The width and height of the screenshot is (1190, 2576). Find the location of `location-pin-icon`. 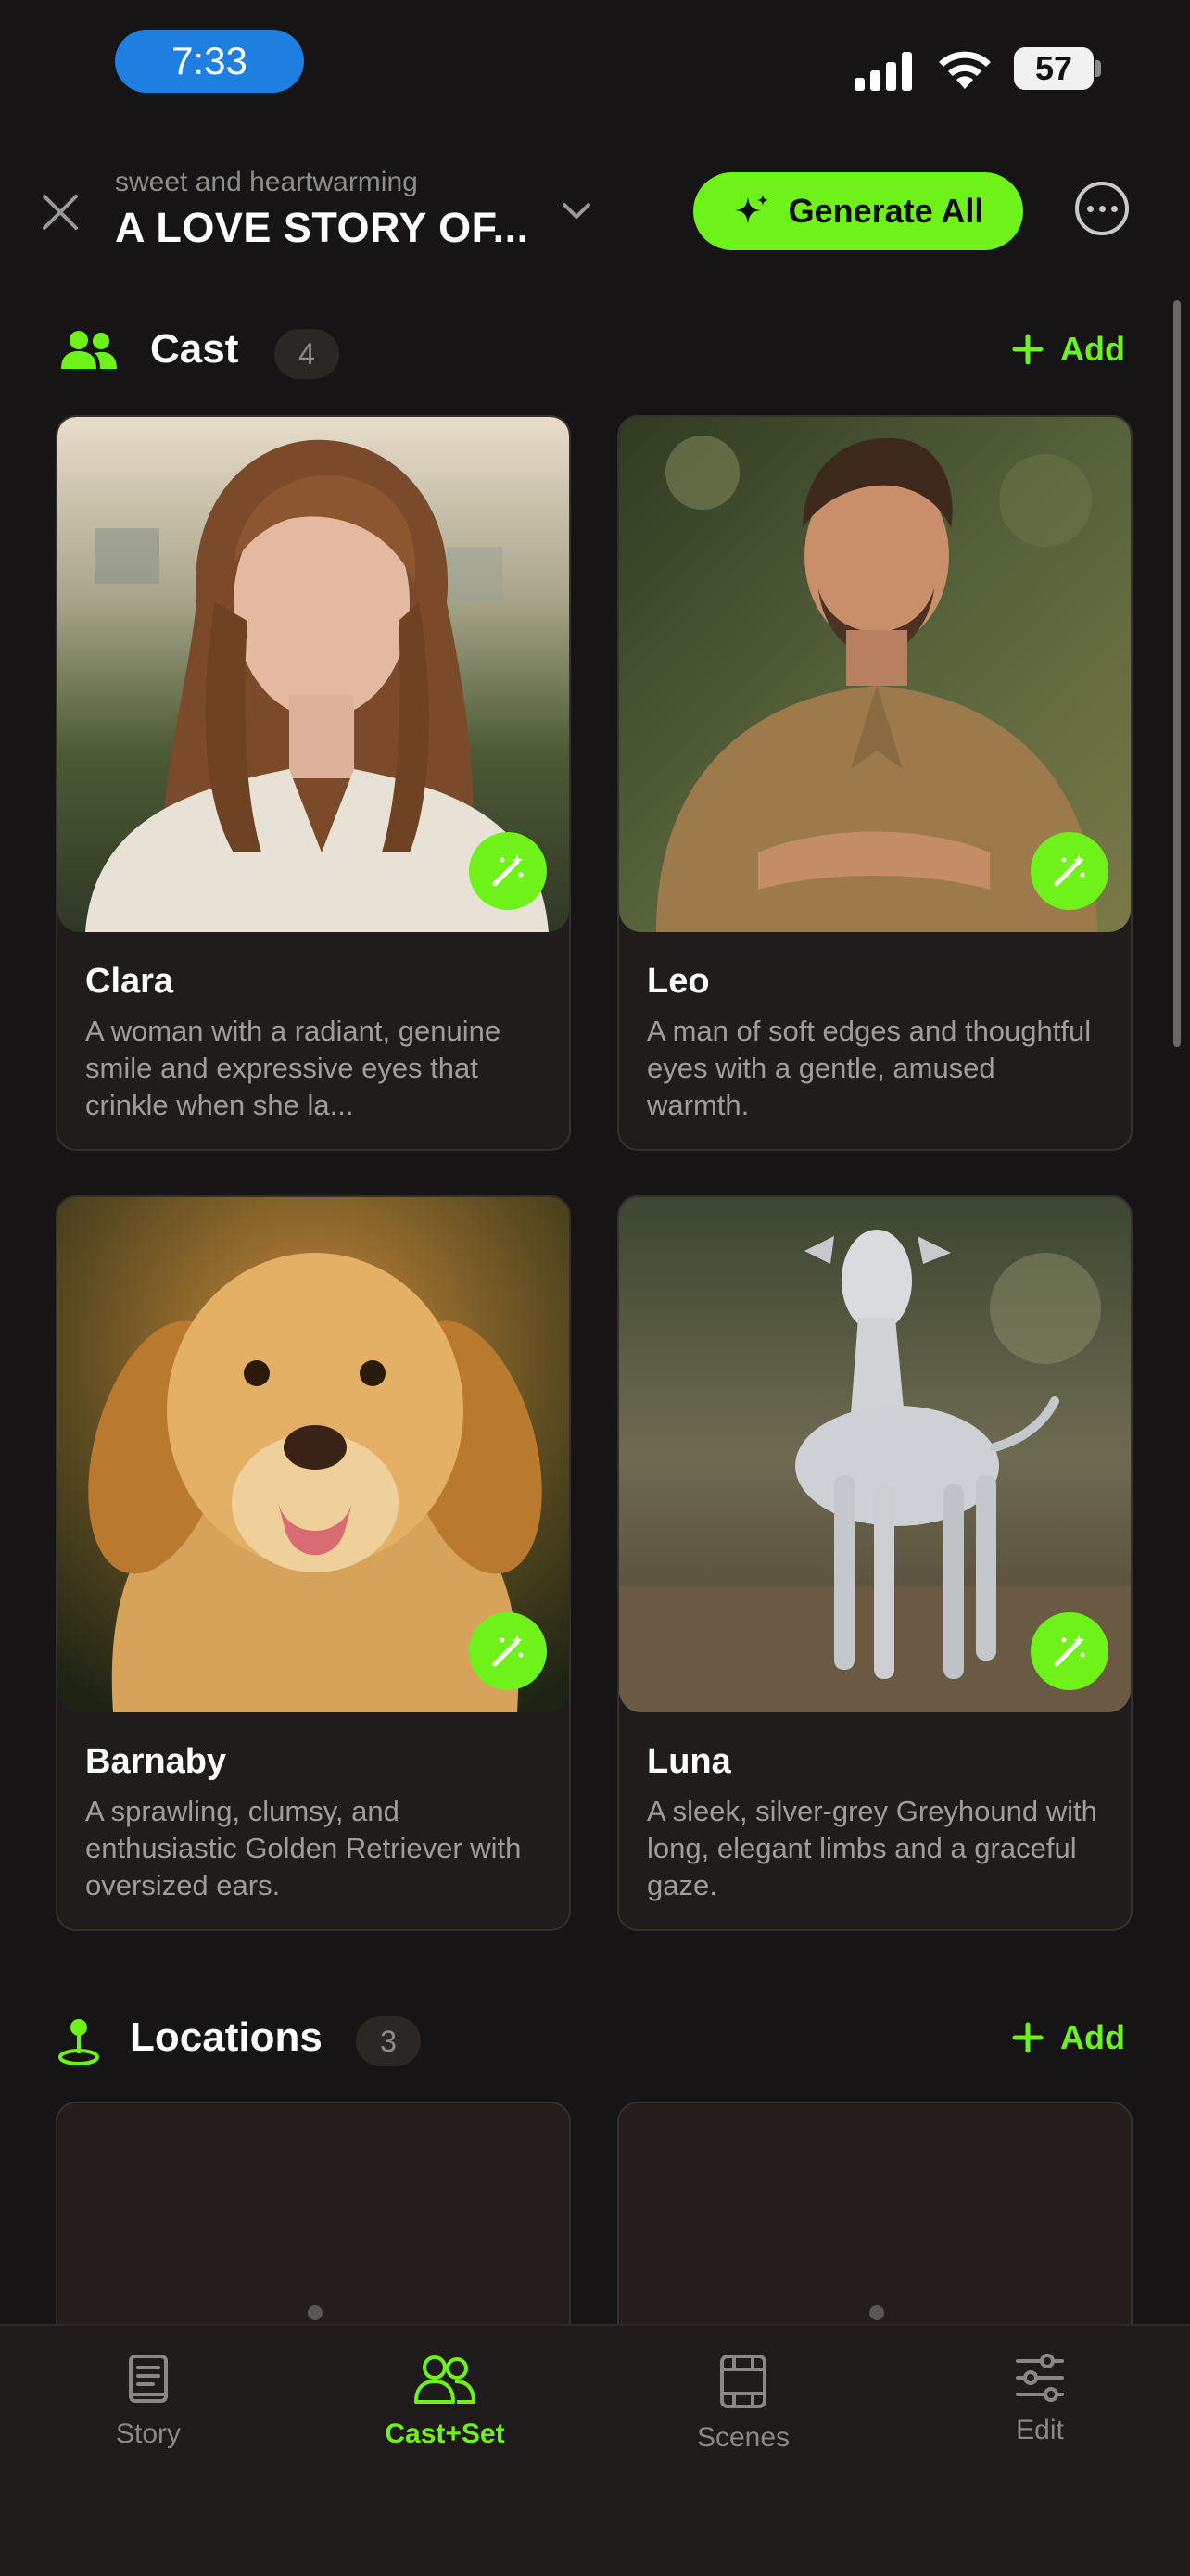

location-pin-icon is located at coordinates (78, 2042).